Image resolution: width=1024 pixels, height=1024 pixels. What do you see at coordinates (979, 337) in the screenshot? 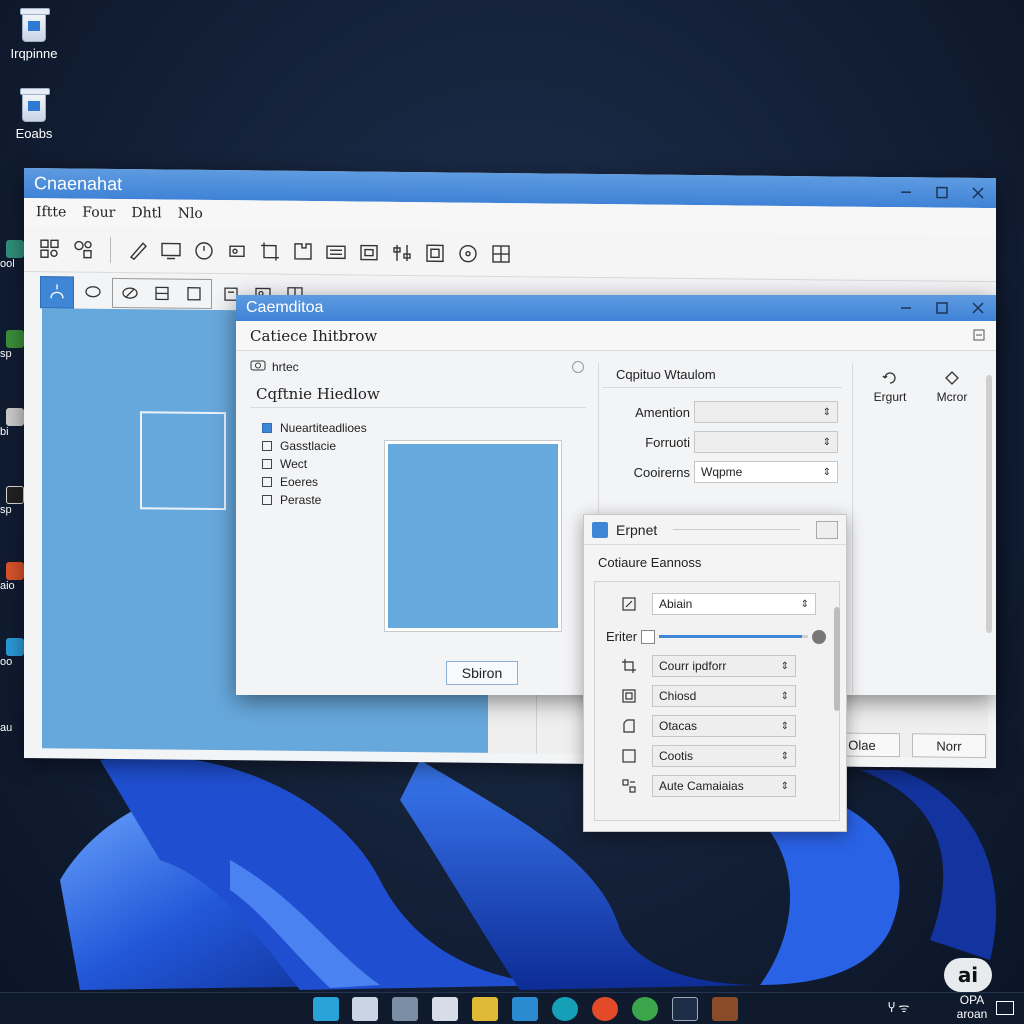
I see `pin-icon` at bounding box center [979, 337].